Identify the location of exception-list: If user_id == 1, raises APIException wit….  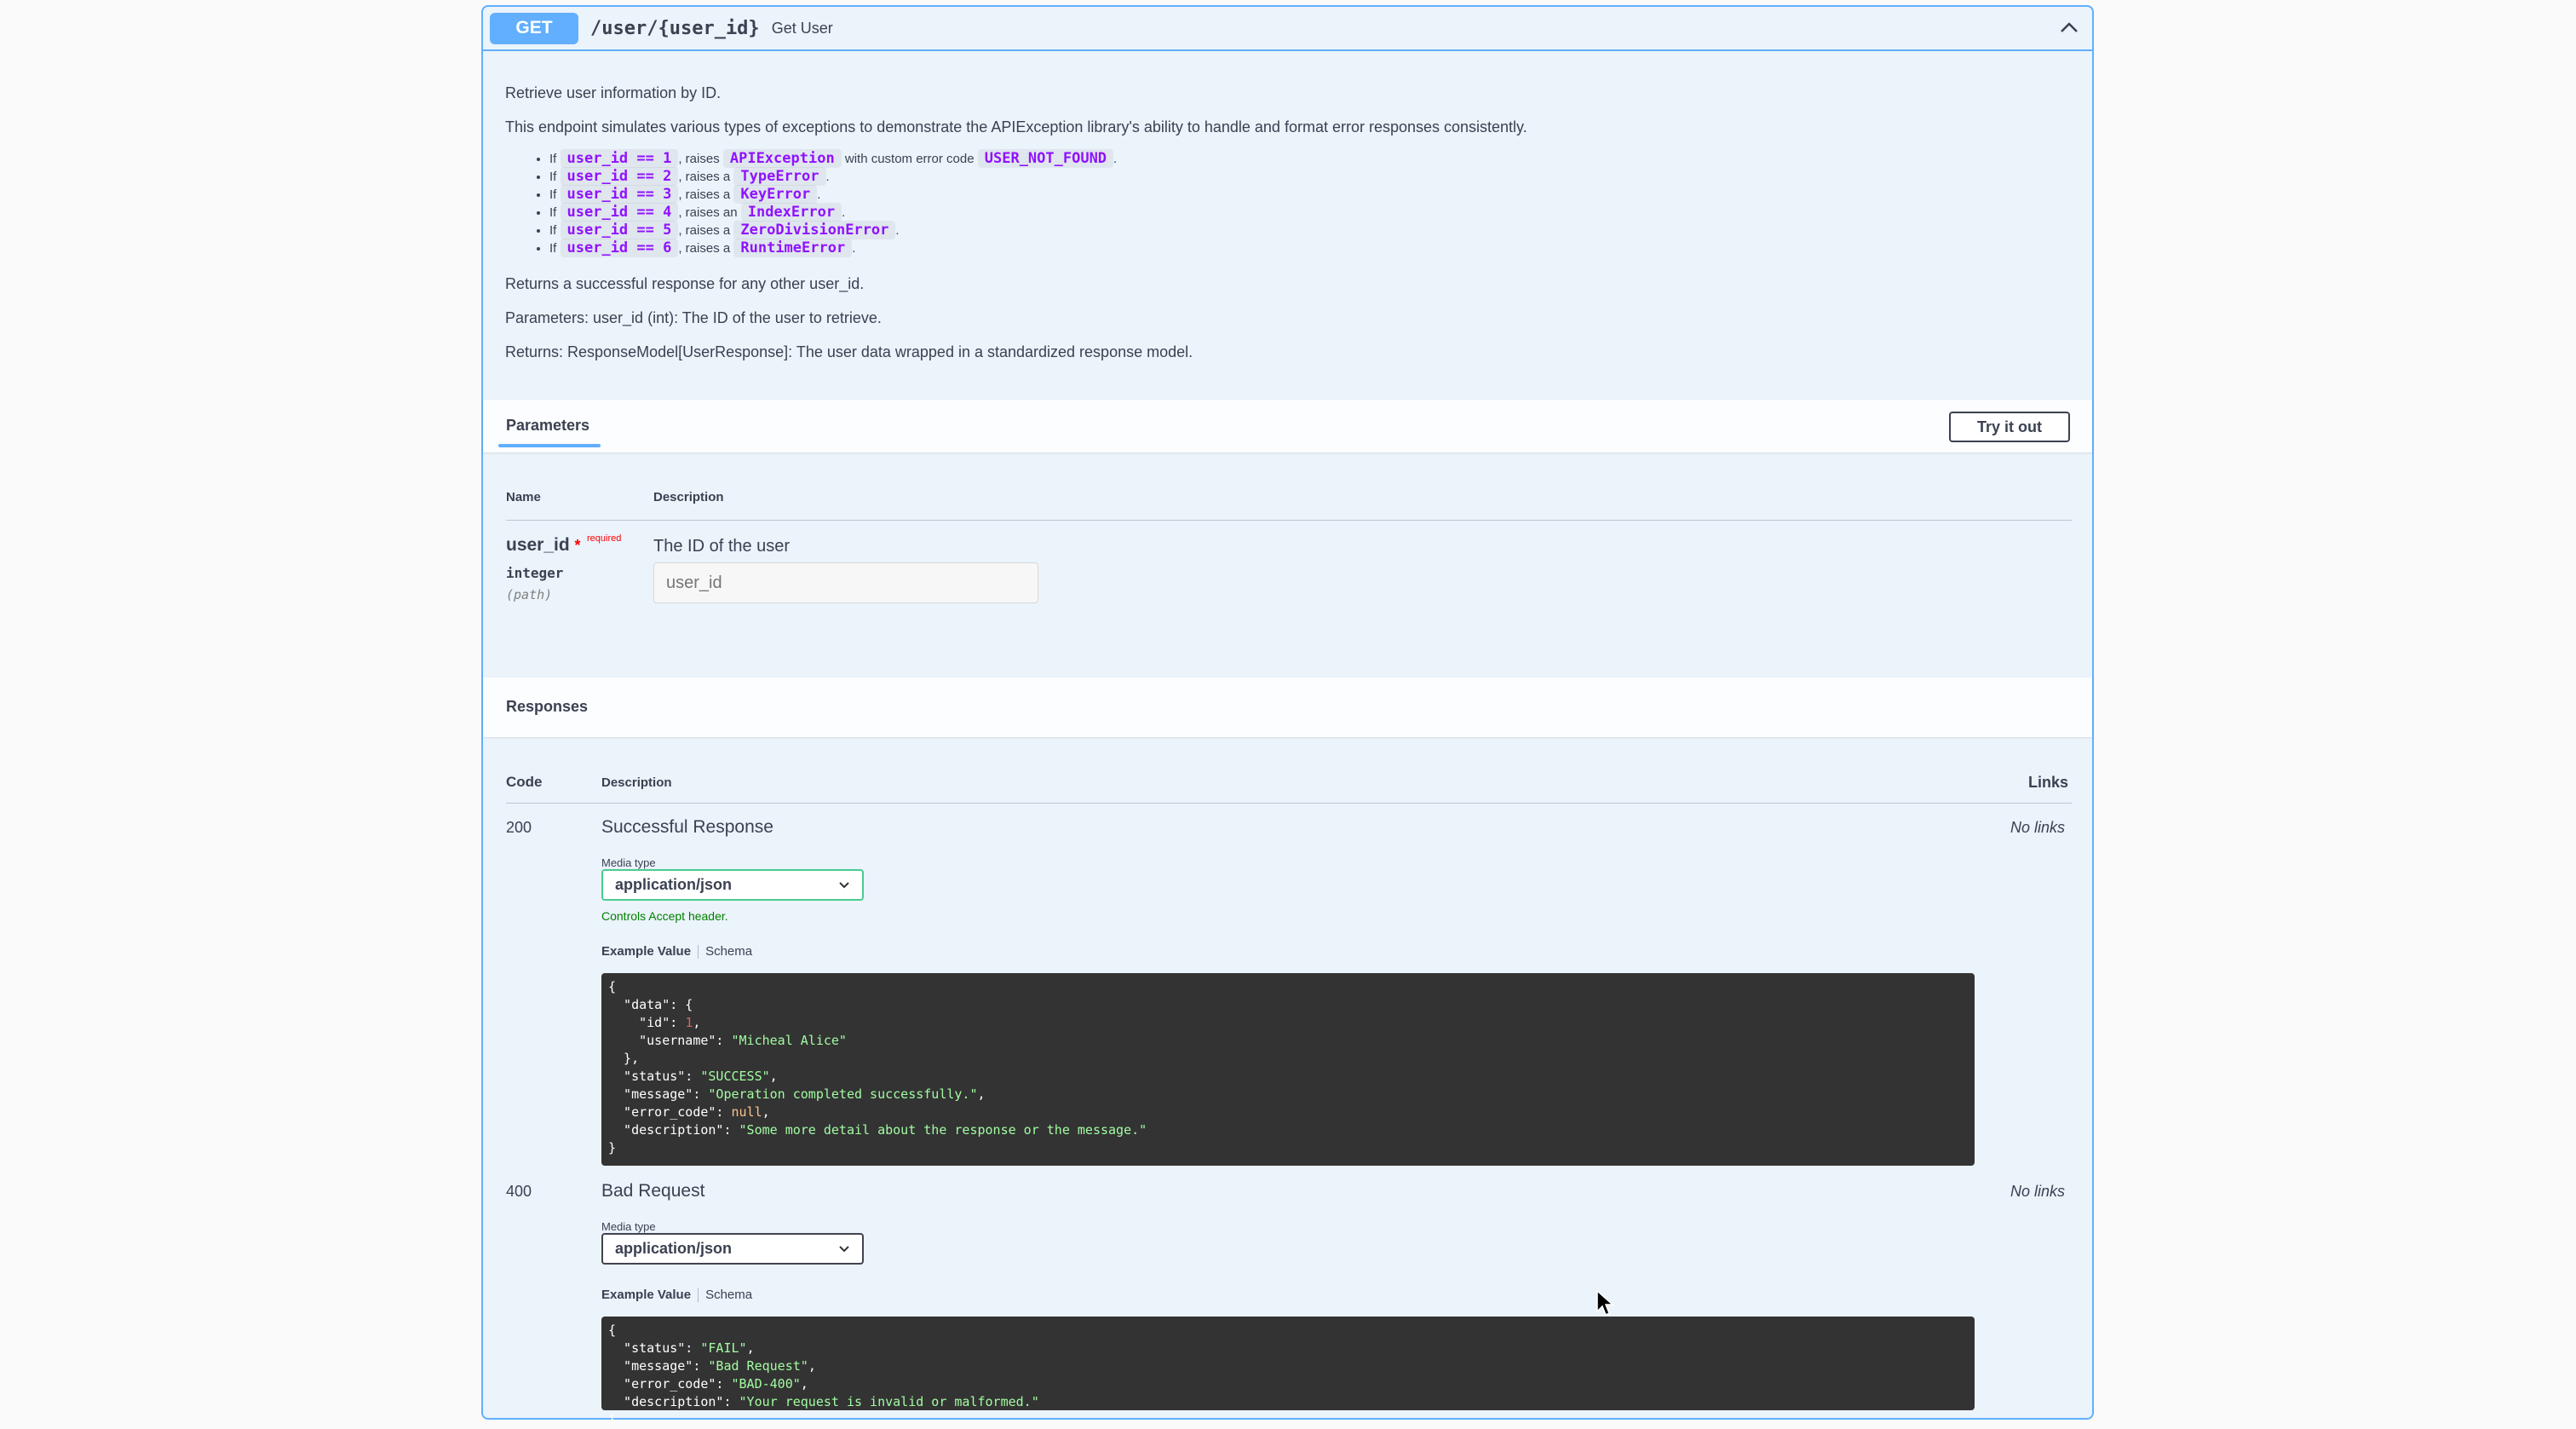
(1285, 203).